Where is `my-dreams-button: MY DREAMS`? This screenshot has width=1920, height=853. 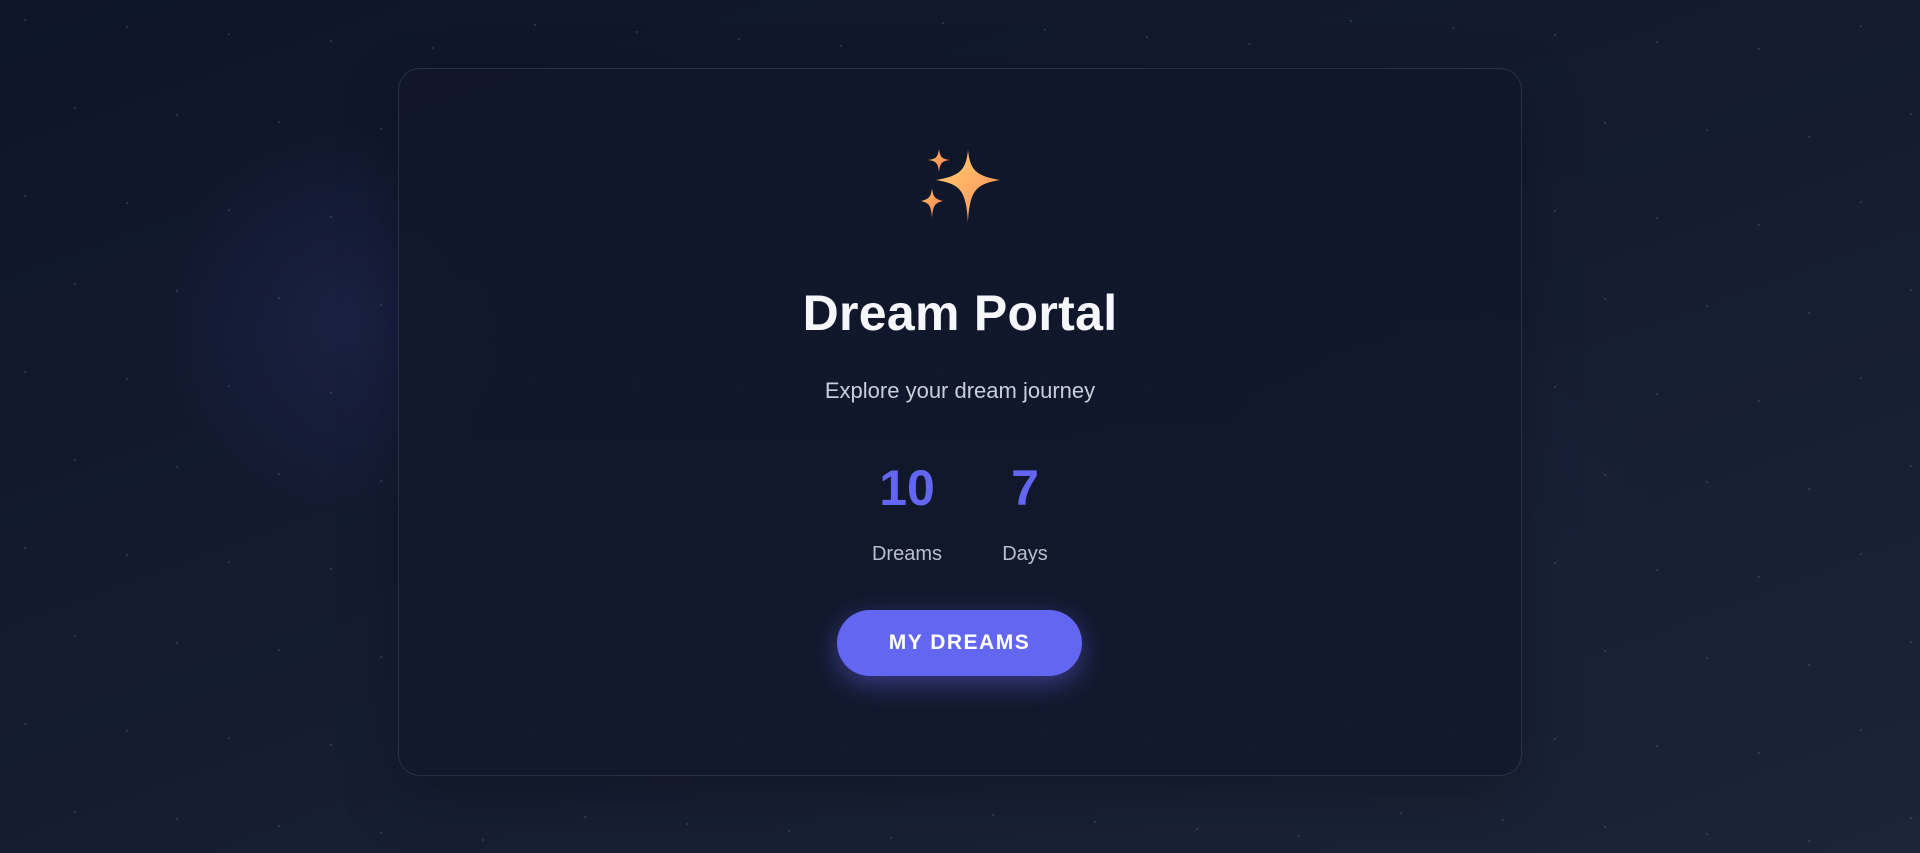
my-dreams-button: MY DREAMS is located at coordinates (959, 643).